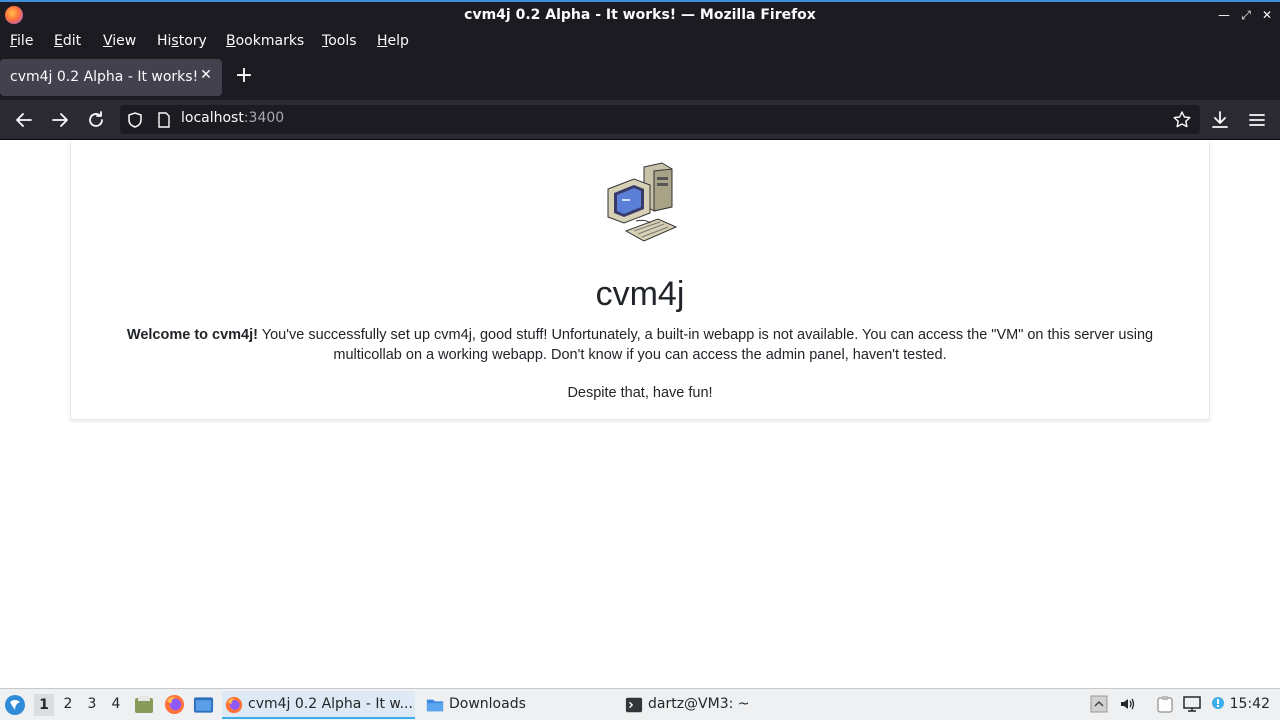 The width and height of the screenshot is (1280, 720). I want to click on file-manager-launcher-icon, so click(144, 705).